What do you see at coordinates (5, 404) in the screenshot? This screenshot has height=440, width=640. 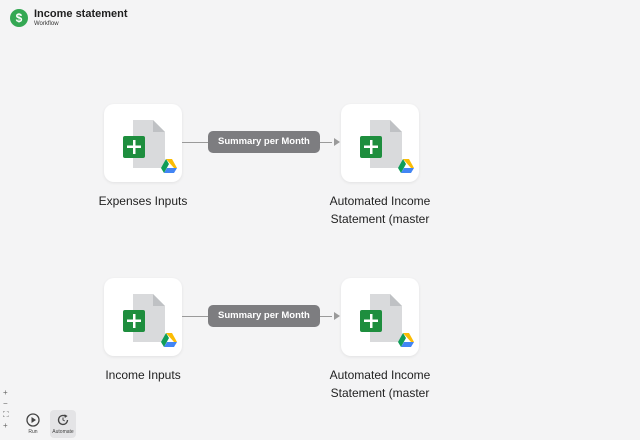 I see `zoom-out-button: −` at bounding box center [5, 404].